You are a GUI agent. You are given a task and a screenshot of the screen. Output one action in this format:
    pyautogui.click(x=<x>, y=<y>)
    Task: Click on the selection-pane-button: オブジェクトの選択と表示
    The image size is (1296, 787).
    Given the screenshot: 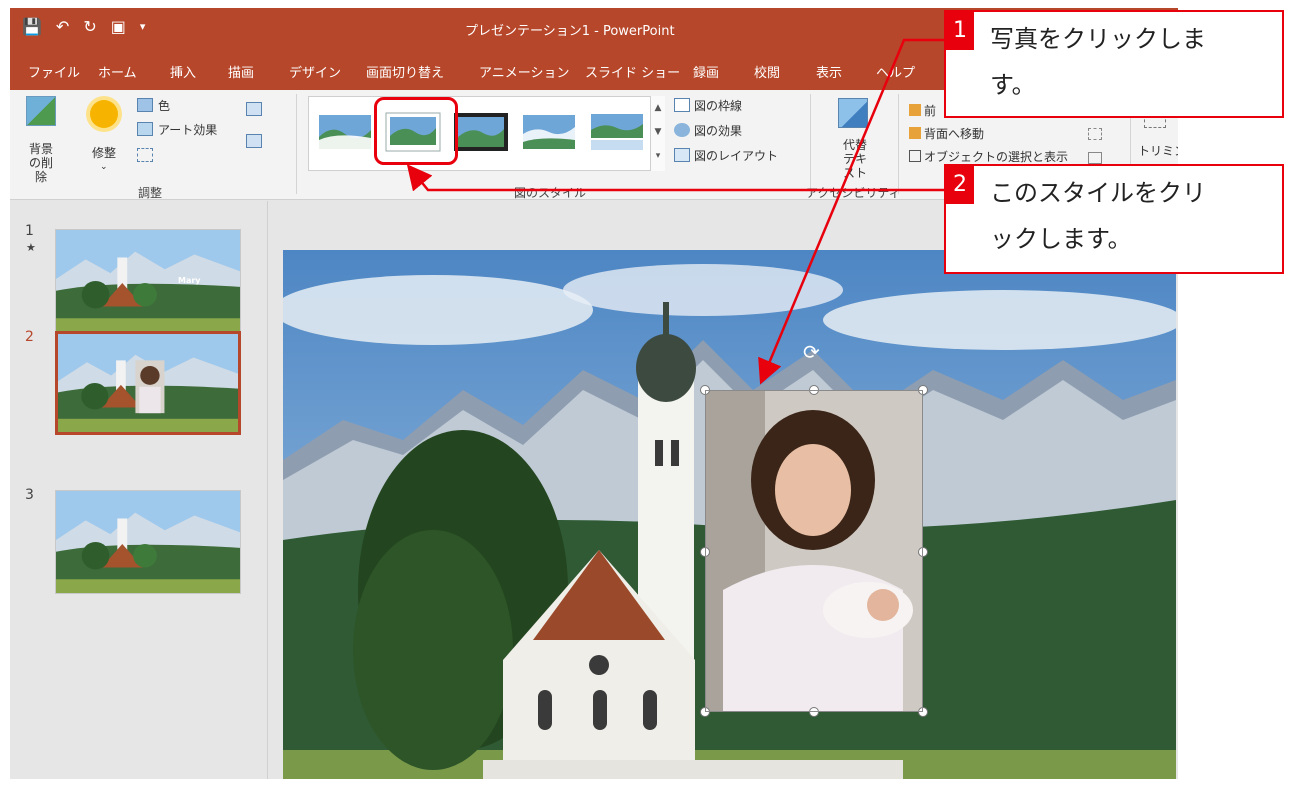 What is the action you would take?
    pyautogui.click(x=996, y=156)
    